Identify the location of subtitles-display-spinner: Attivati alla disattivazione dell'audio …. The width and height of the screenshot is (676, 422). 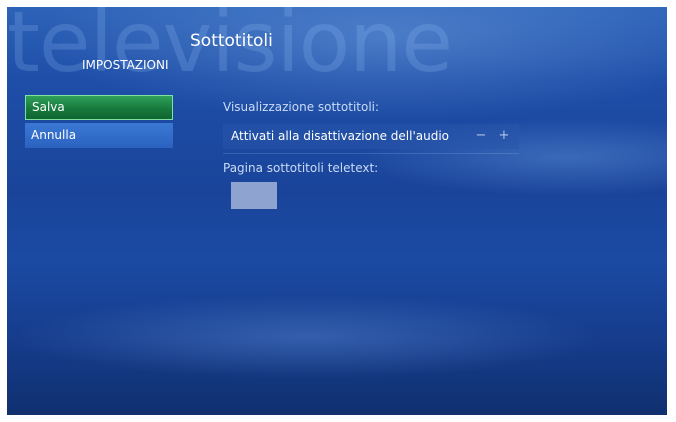
(371, 136).